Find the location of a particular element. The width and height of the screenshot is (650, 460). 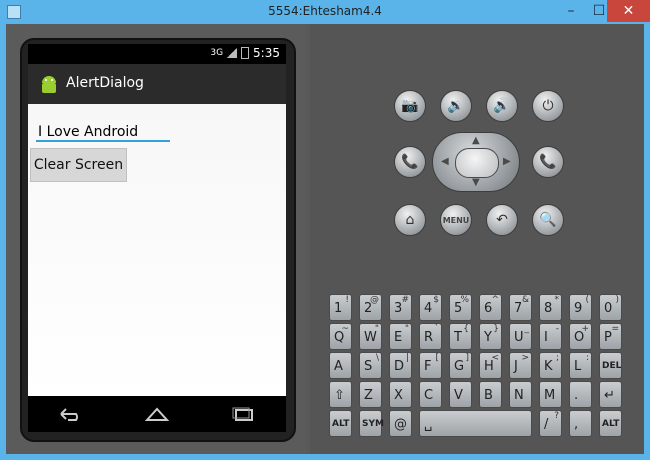

keyboard-key: K; is located at coordinates (550, 365).